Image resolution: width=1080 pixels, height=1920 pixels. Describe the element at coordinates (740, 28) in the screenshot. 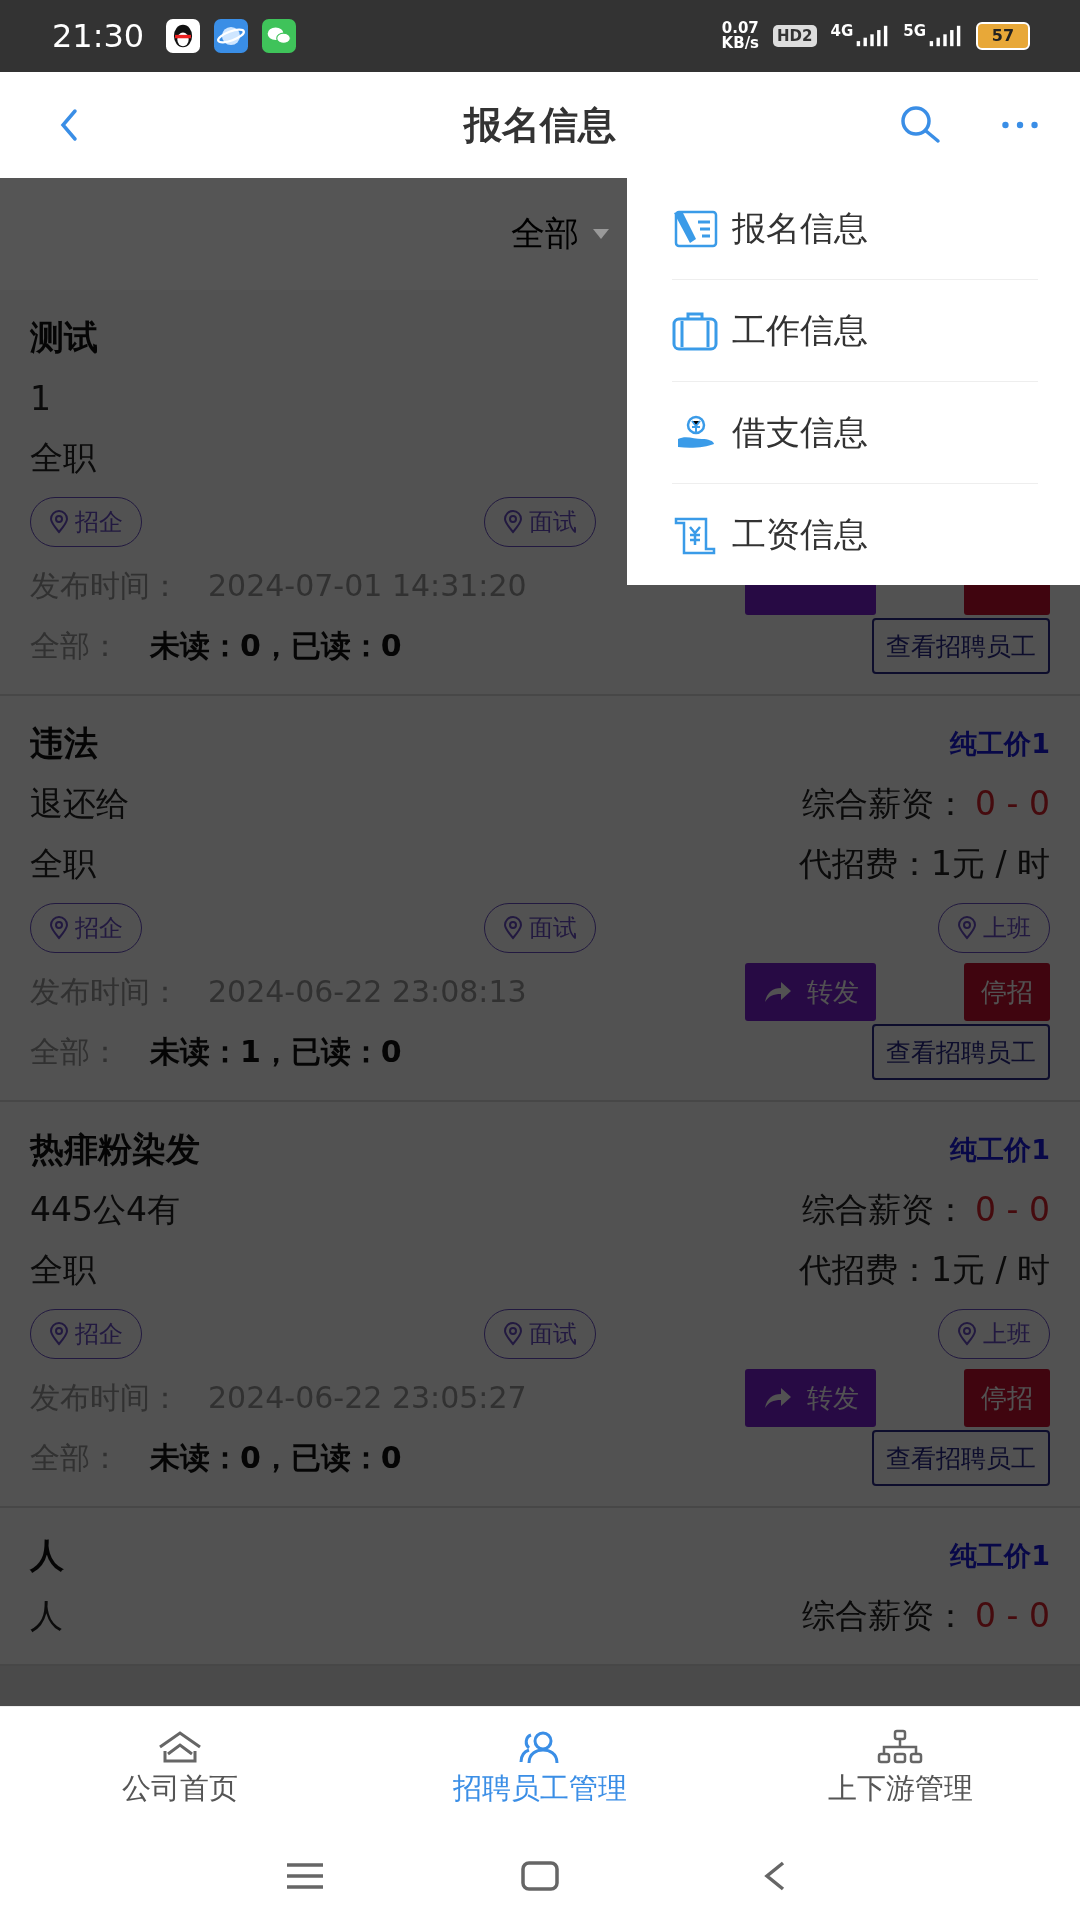

I see `net-speed: 0.07` at that location.